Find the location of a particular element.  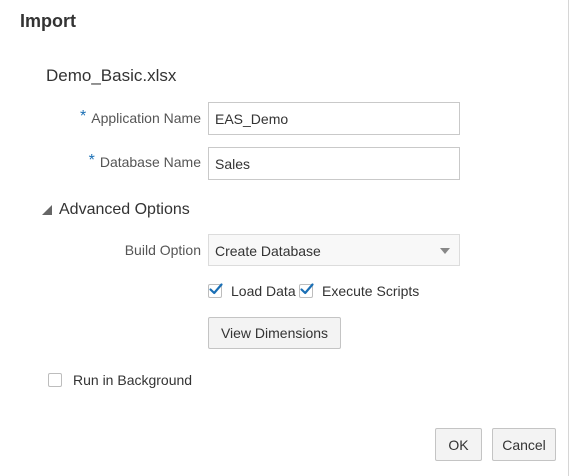

build-option-label: Build Option is located at coordinates (162, 250).